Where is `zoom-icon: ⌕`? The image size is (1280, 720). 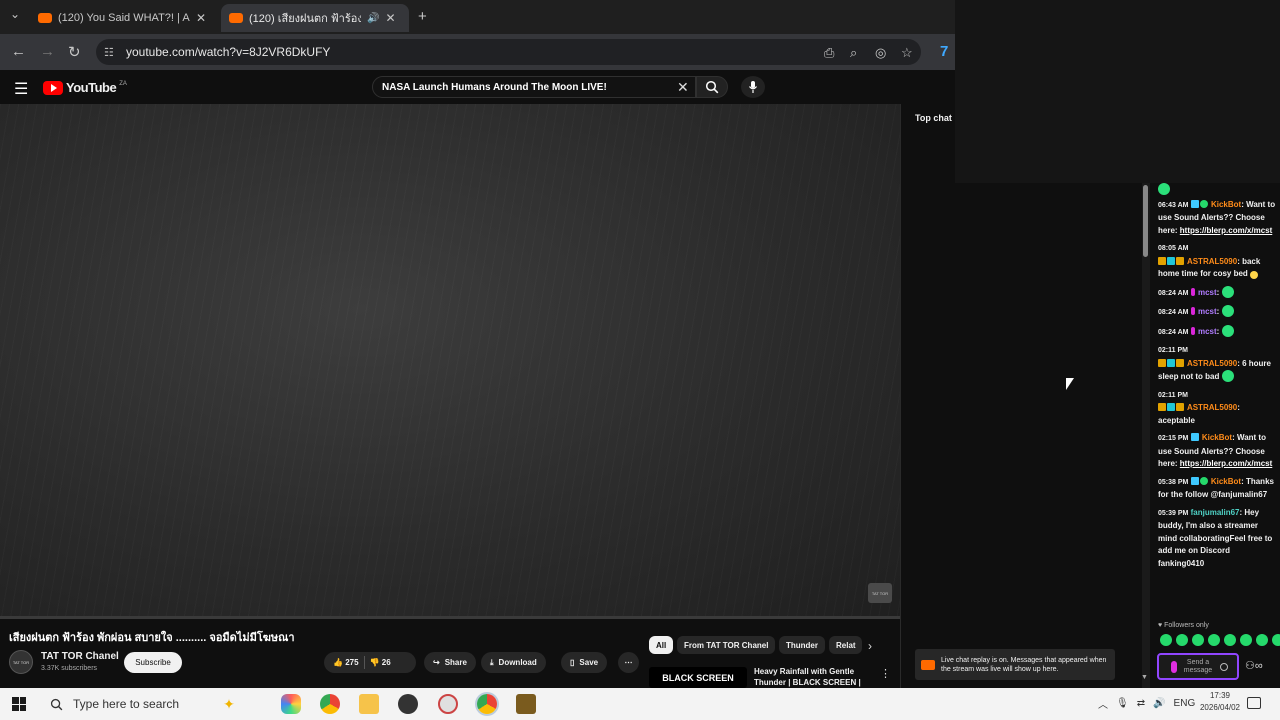 zoom-icon: ⌕ is located at coordinates (853, 53).